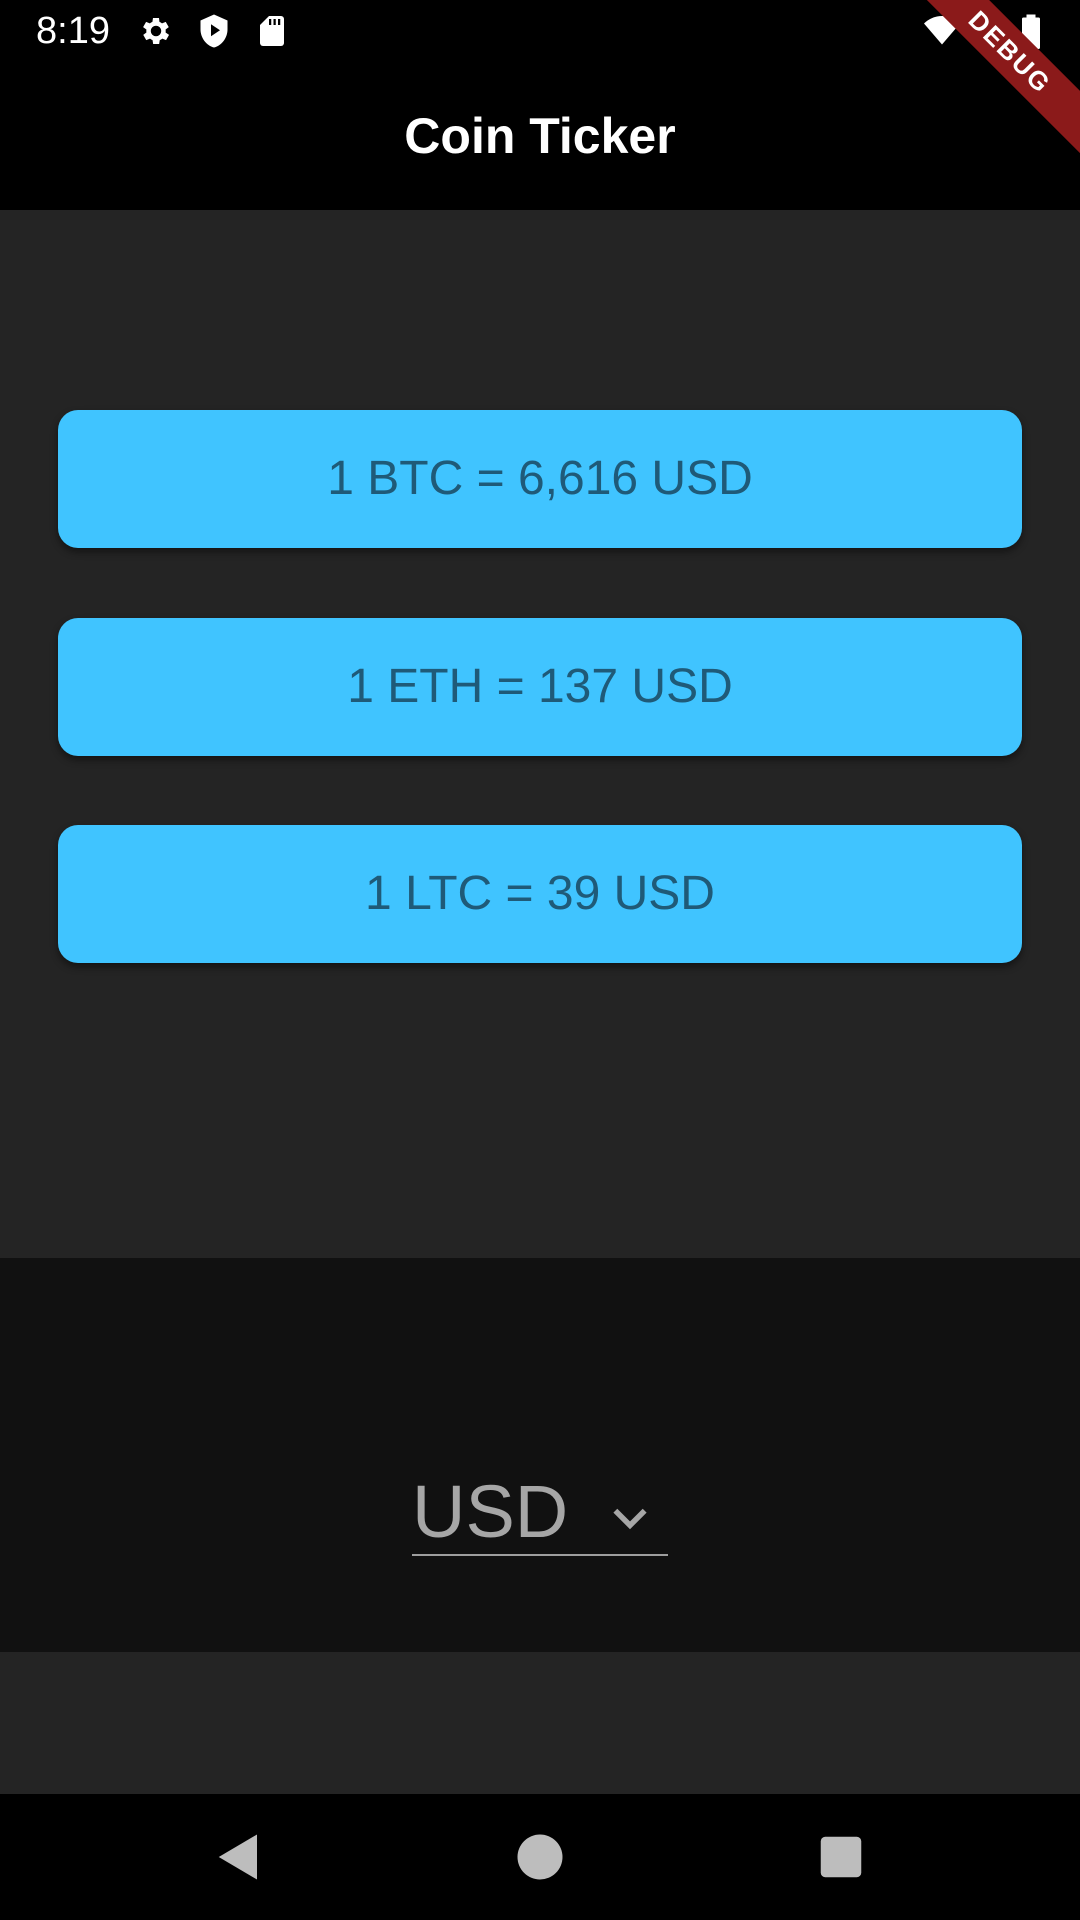 The image size is (1080, 1920). I want to click on rate-text-ltc: 1 LTC = 39 USD, so click(540, 893).